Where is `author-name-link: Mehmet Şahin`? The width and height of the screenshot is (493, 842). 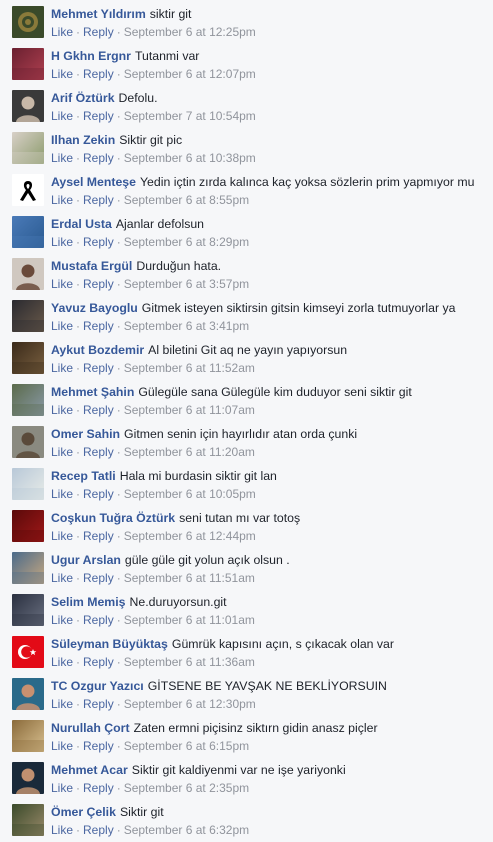 author-name-link: Mehmet Şahin is located at coordinates (92, 392).